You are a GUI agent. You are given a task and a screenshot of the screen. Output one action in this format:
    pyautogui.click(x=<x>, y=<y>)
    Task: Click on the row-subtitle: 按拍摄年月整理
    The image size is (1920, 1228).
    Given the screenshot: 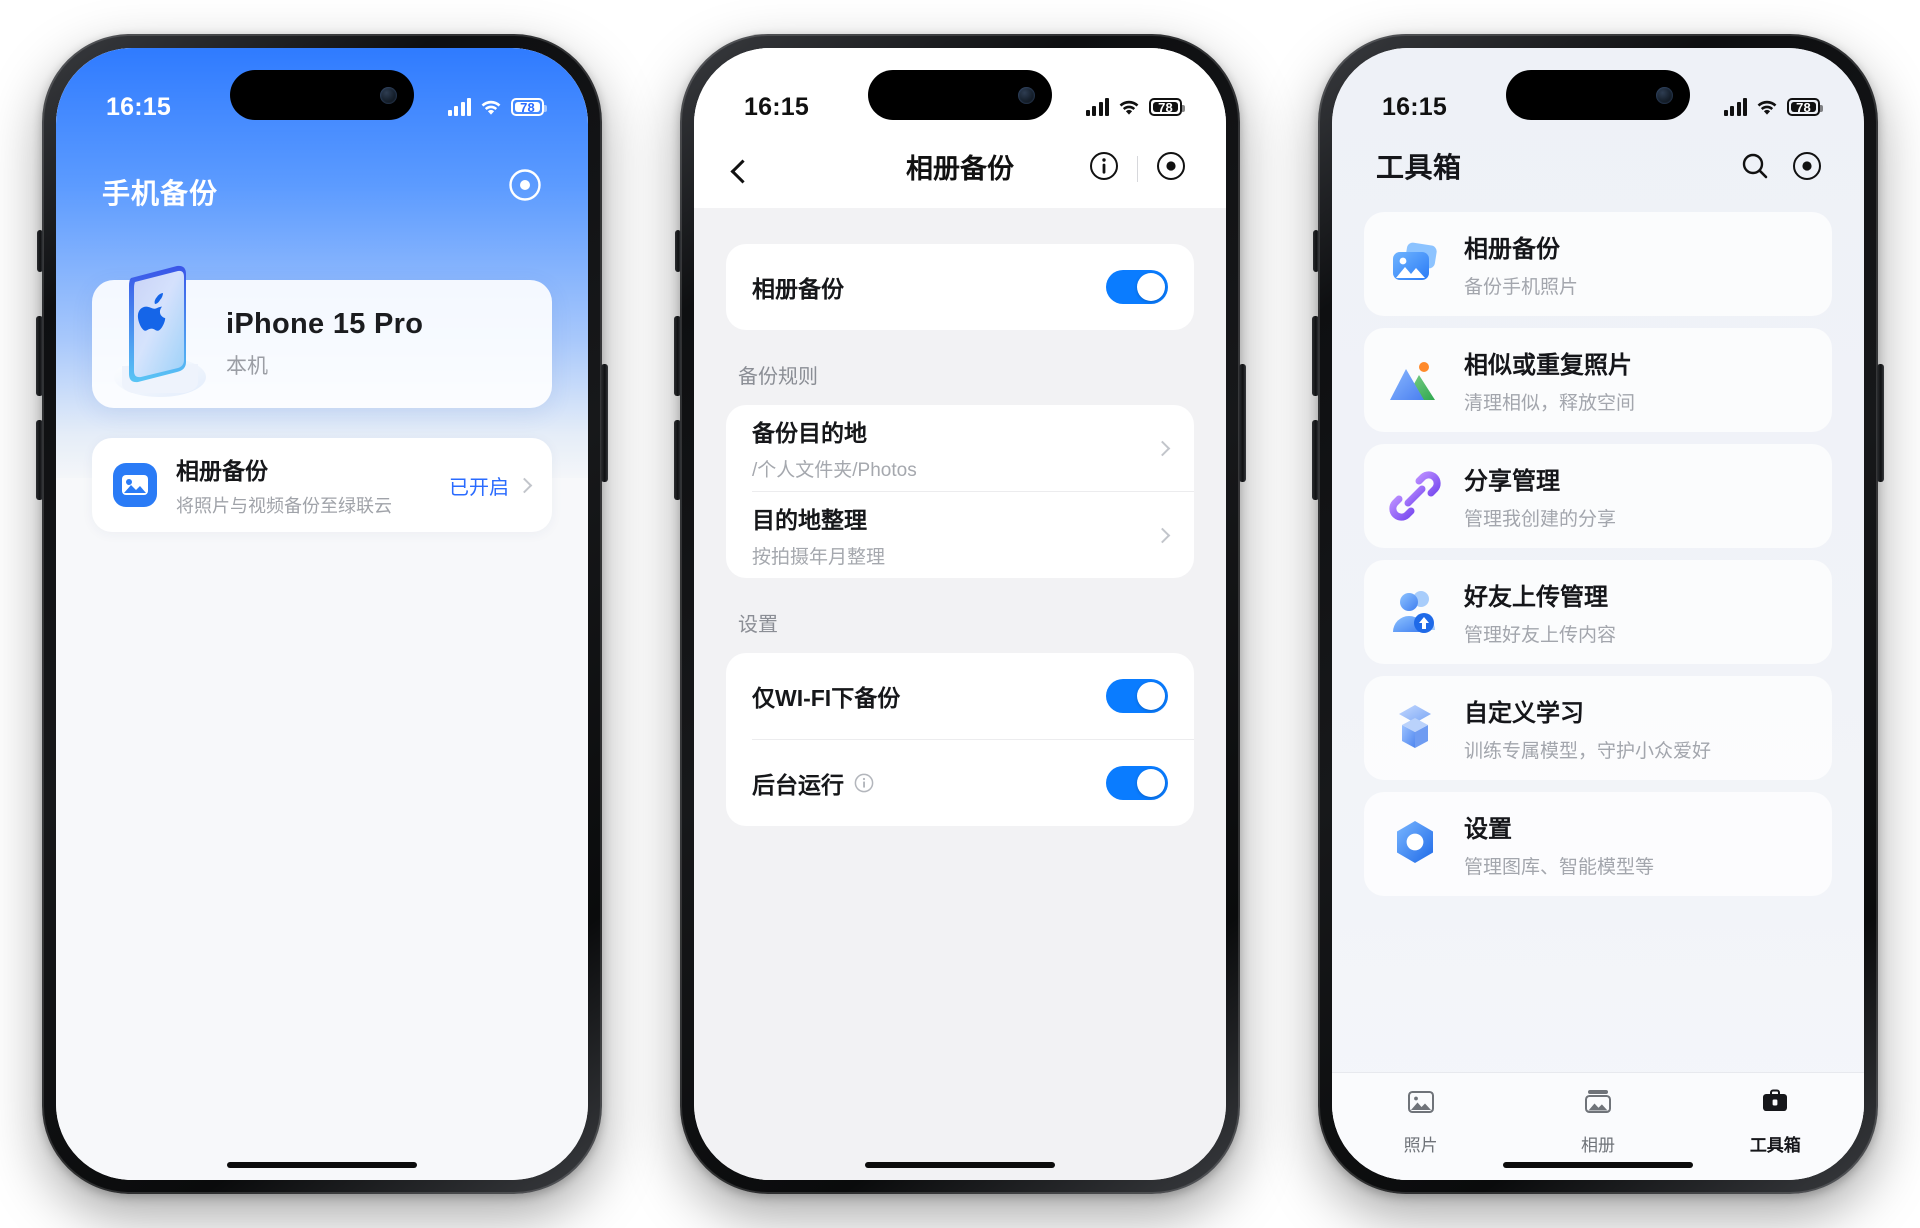 What is the action you would take?
    pyautogui.click(x=819, y=557)
    